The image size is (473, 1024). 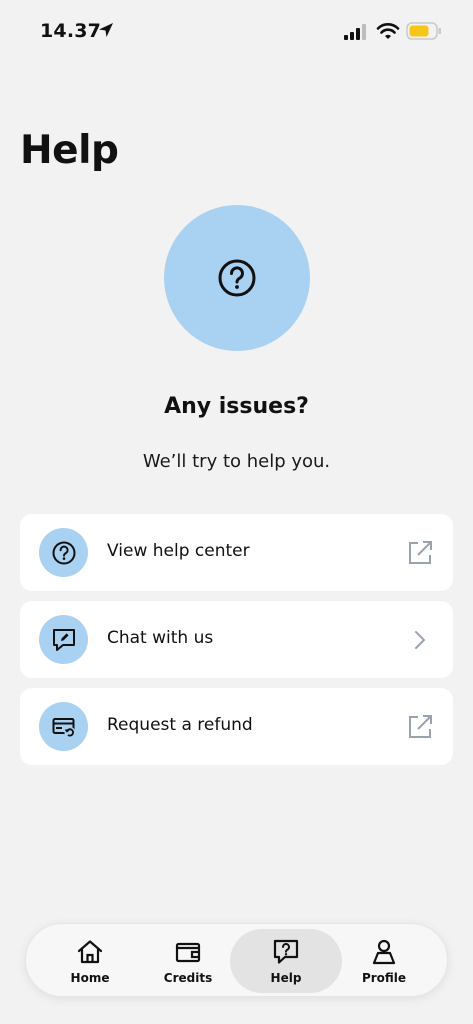 What do you see at coordinates (384, 951) in the screenshot?
I see `person-icon` at bounding box center [384, 951].